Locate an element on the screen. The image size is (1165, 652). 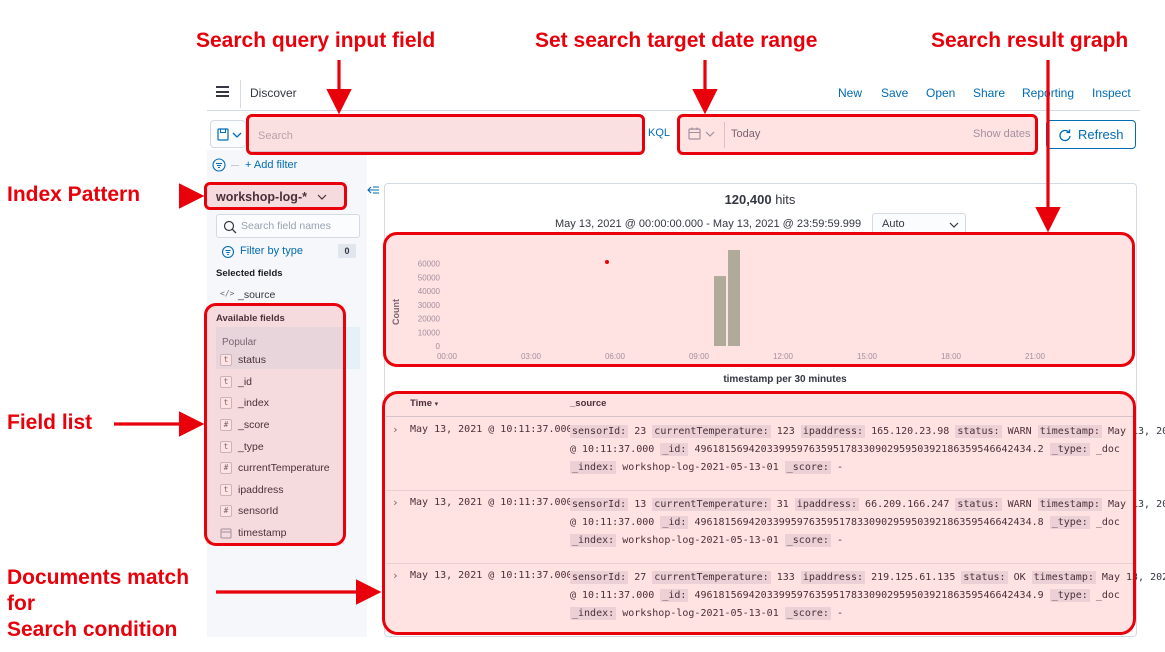
annotation-documents-line1: Documents match is located at coordinates (98, 577).